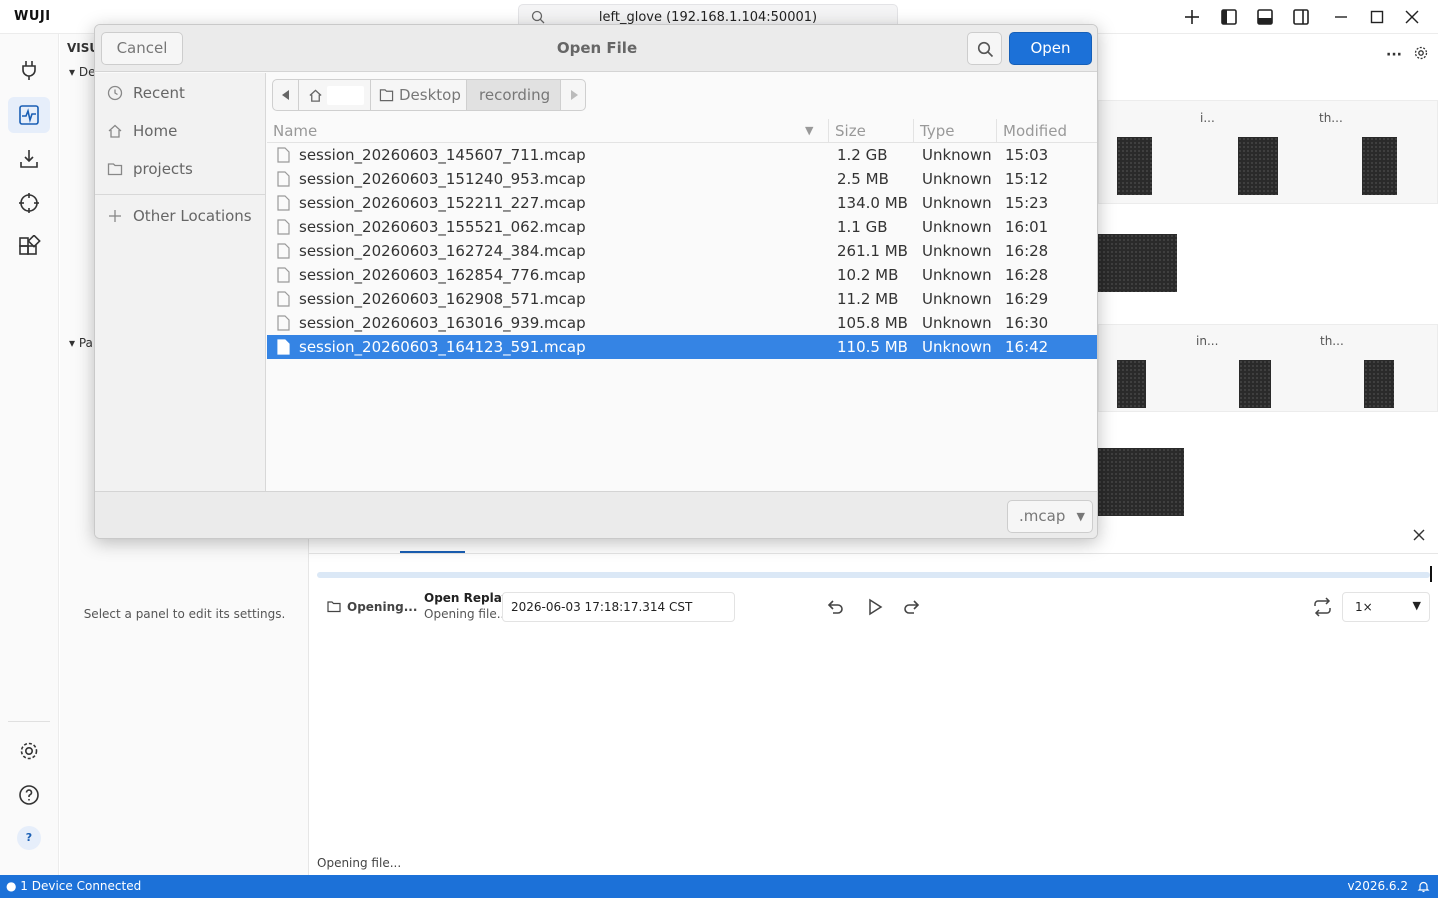 The height and width of the screenshot is (898, 1438). What do you see at coordinates (29, 70) in the screenshot?
I see `plug-icon` at bounding box center [29, 70].